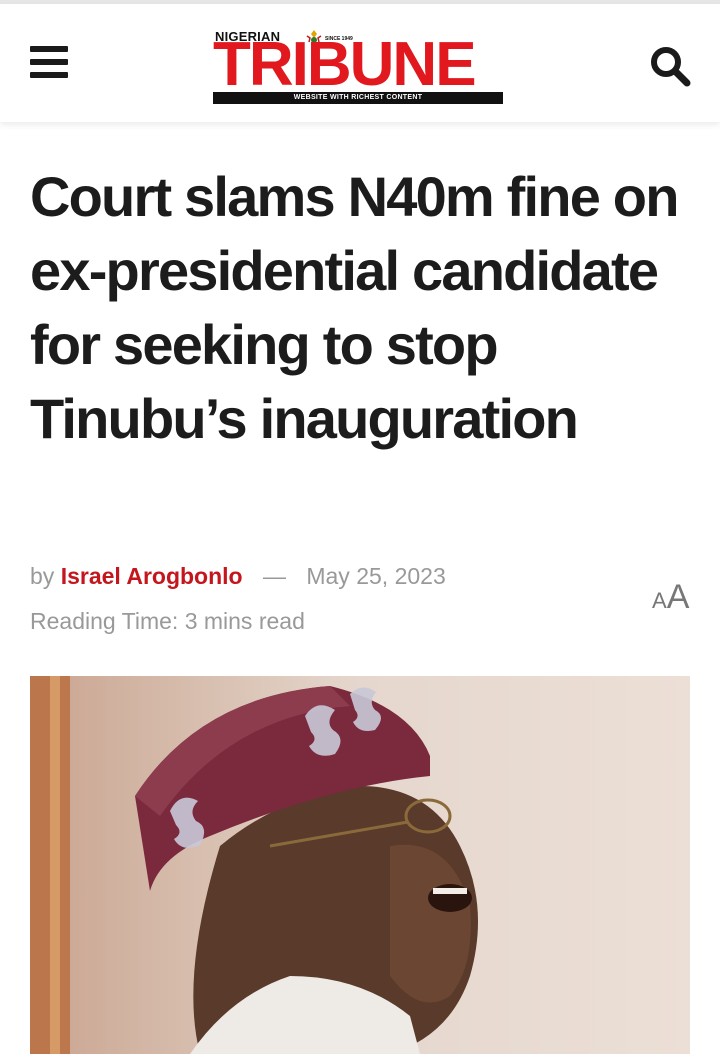 The height and width of the screenshot is (1054, 720). Describe the element at coordinates (345, 64) in the screenshot. I see `logo-main-text: TRIBUNE` at that location.